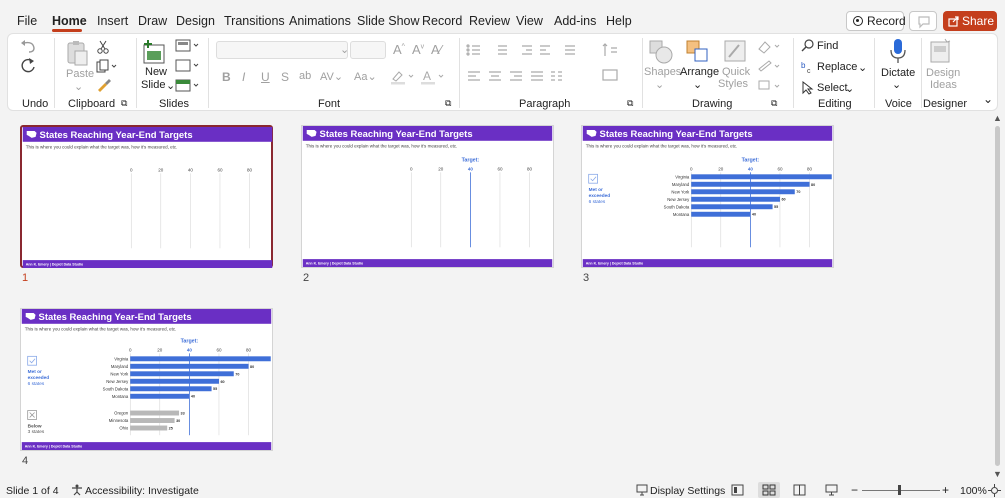  What do you see at coordinates (388, 21) in the screenshot?
I see `menu-slide-show: Slide Show` at bounding box center [388, 21].